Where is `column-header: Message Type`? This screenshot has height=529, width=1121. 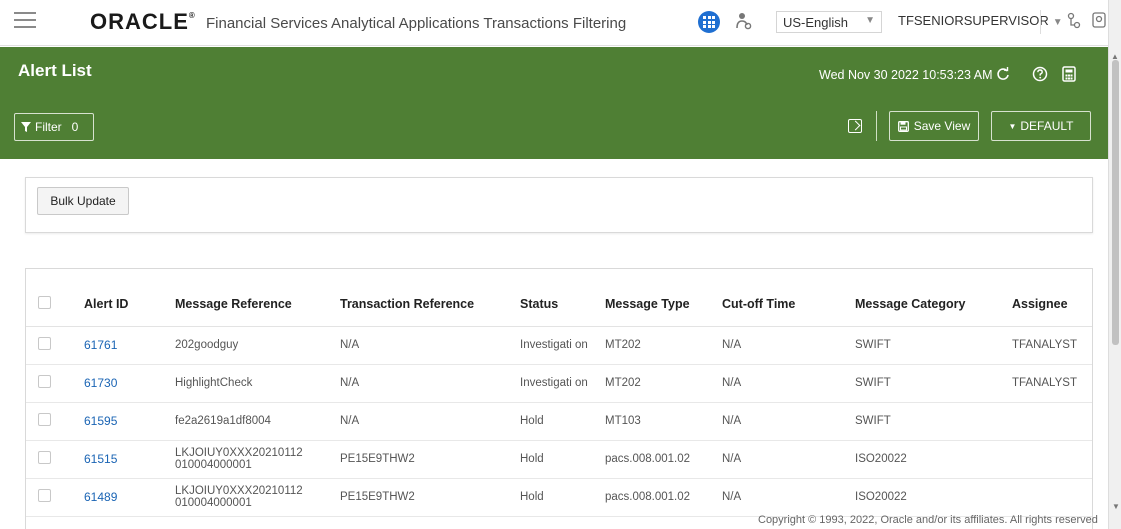
column-header: Message Type is located at coordinates (663, 298).